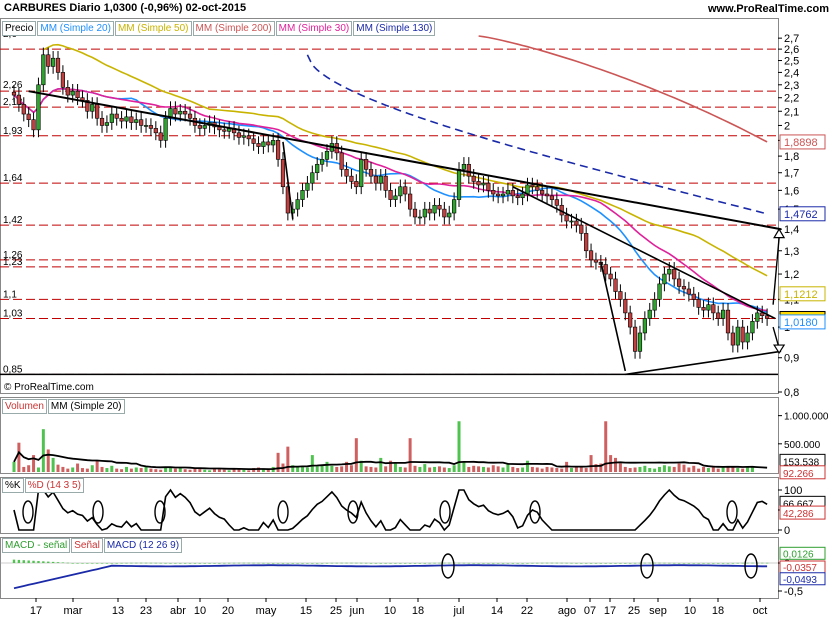 Image resolution: width=835 pixels, height=620 pixels. Describe the element at coordinates (390, 611) in the screenshot. I see `x-axis-label: 10` at that location.